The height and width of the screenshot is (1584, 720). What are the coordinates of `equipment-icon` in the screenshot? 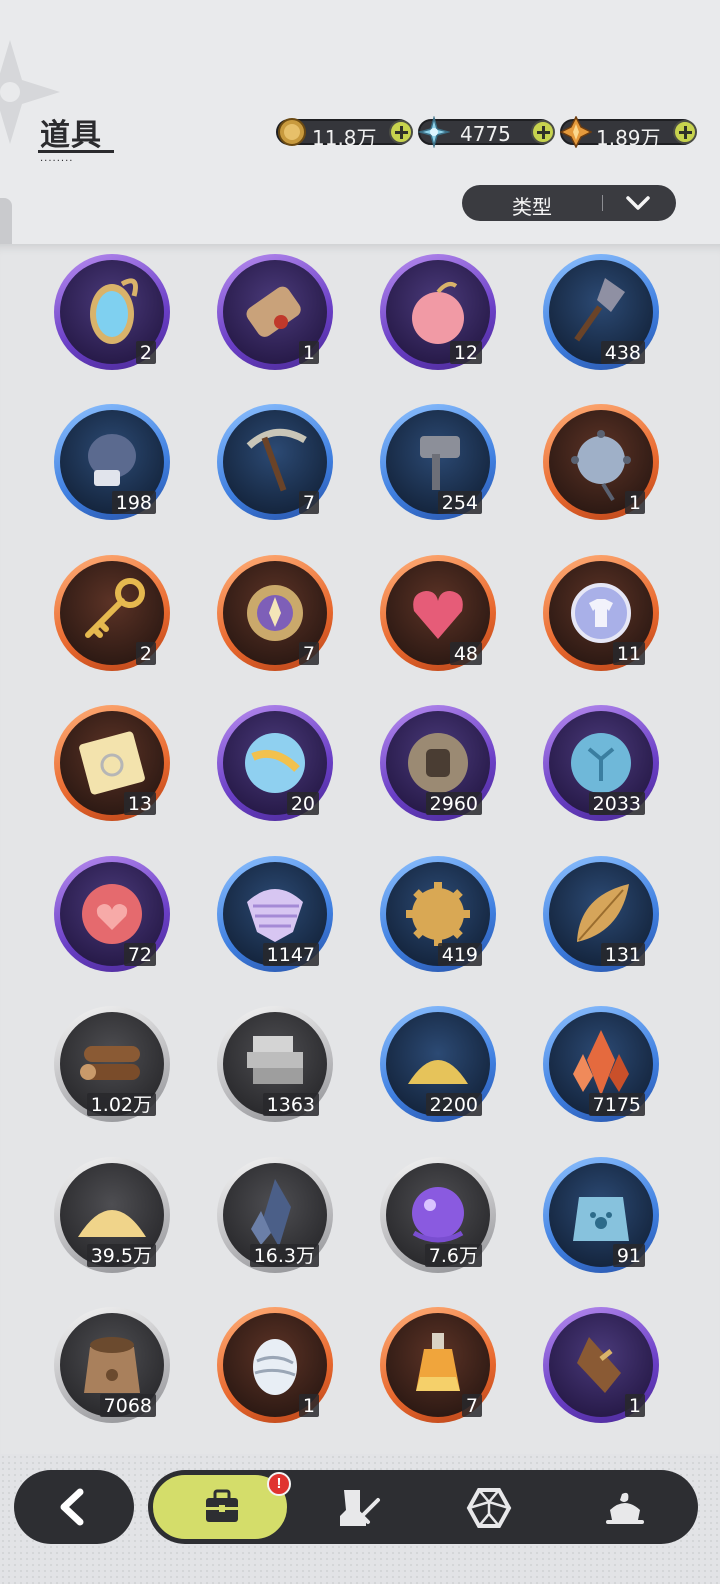 It's located at (360, 1508).